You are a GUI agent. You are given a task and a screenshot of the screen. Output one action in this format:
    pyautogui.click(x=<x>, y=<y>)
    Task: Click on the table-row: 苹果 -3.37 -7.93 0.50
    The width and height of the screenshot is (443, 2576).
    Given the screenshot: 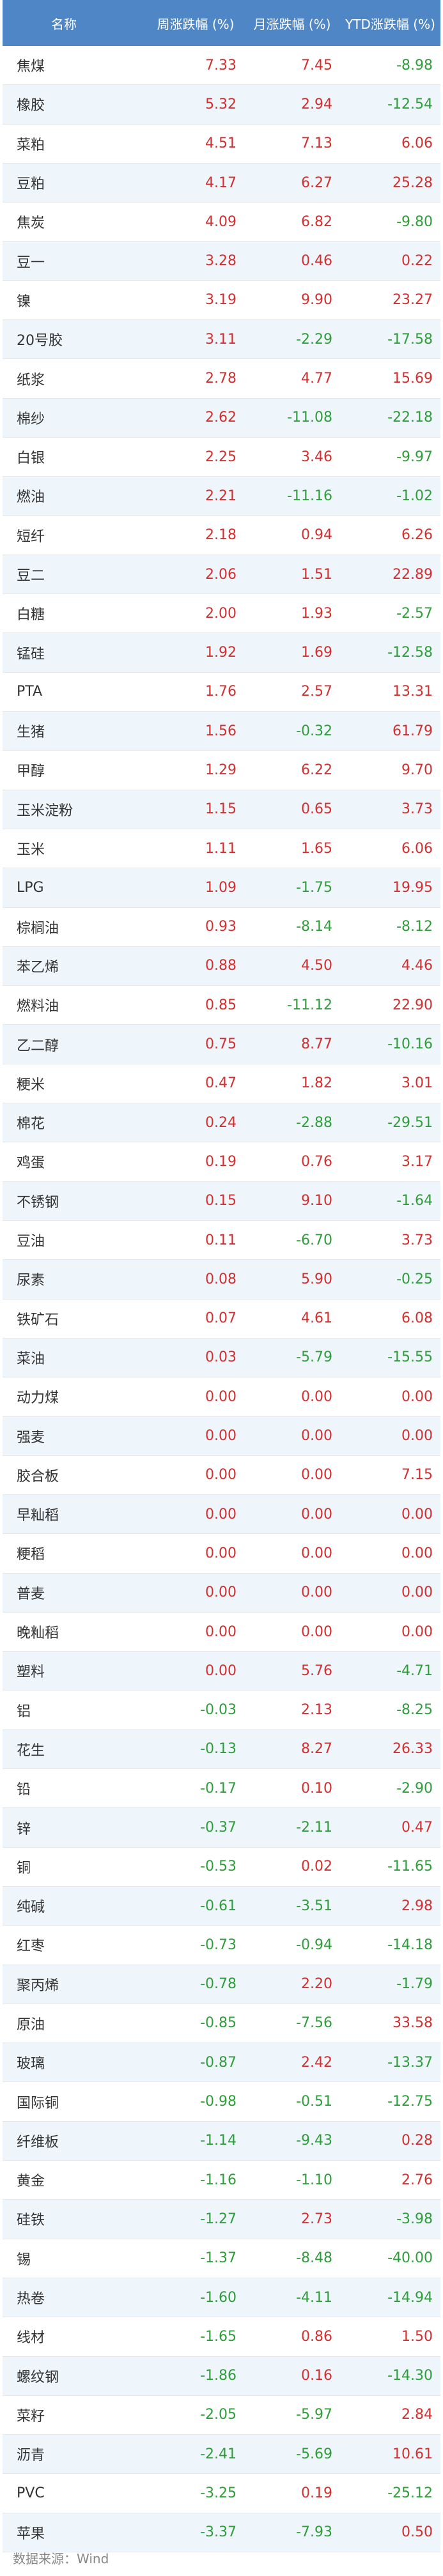 What is the action you would take?
    pyautogui.click(x=221, y=2532)
    